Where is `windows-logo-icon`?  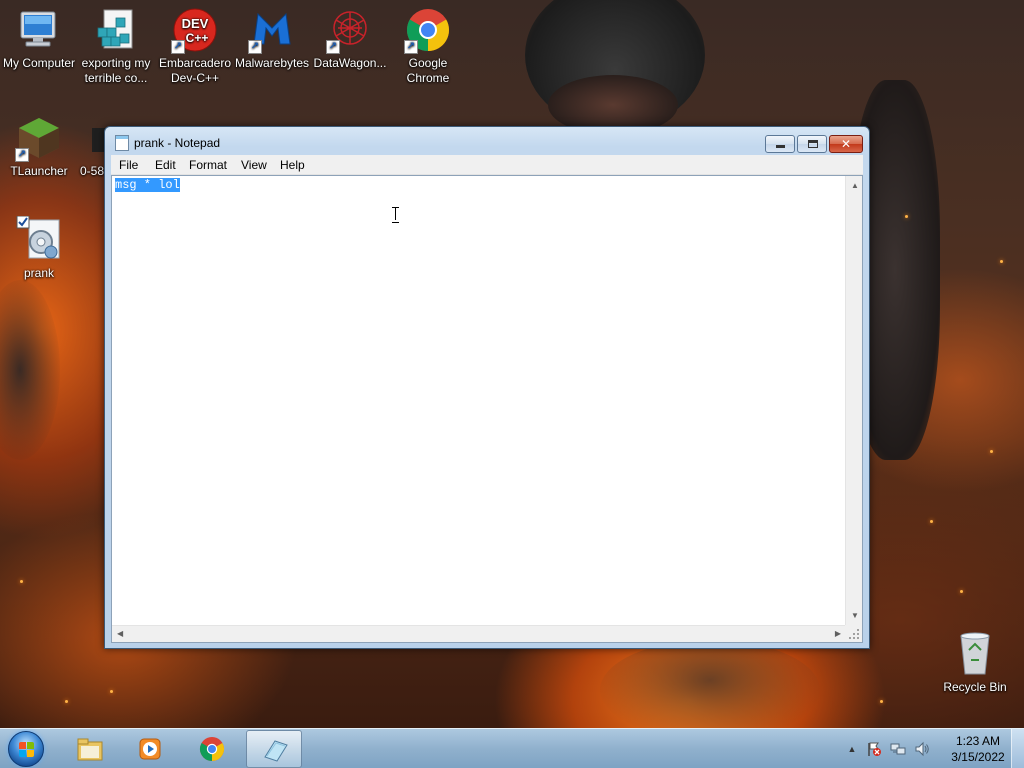
windows-logo-icon is located at coordinates (26, 749).